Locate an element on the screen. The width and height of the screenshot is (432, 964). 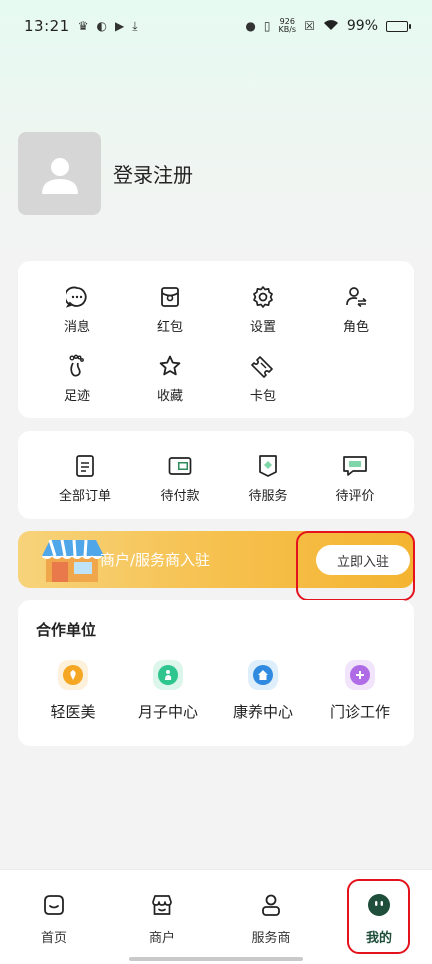
switch-role-icon is located at coordinates (356, 297).